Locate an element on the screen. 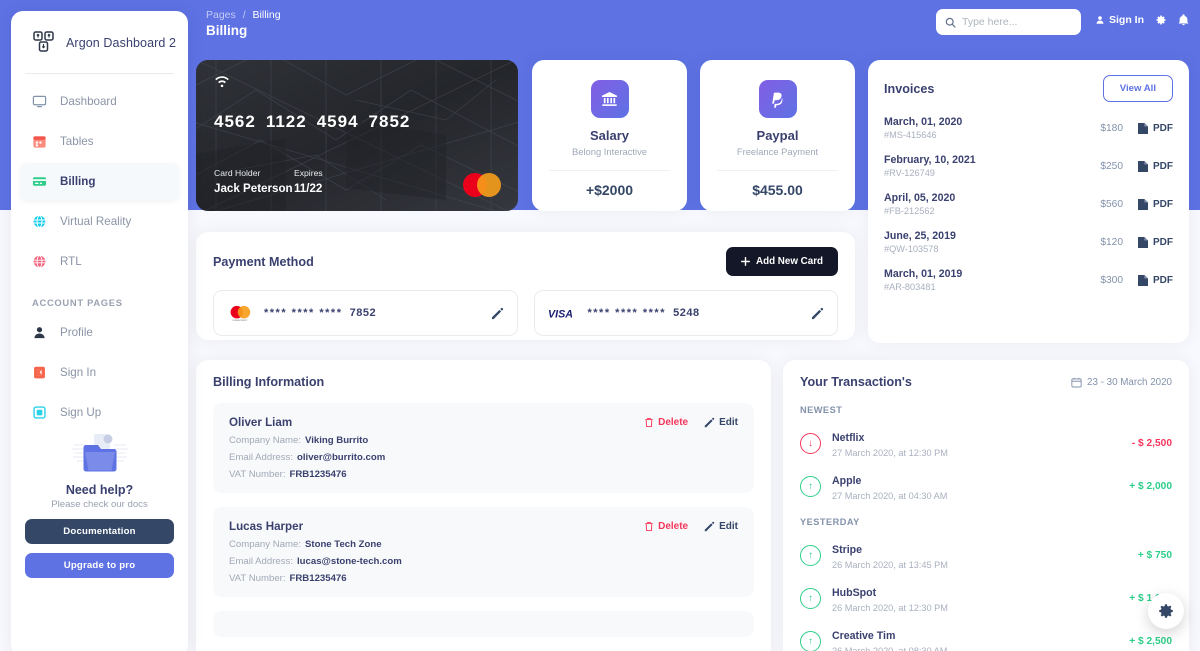 This screenshot has width=1200, height=651. sidebar-item-tables: Tables is located at coordinates (99, 141).